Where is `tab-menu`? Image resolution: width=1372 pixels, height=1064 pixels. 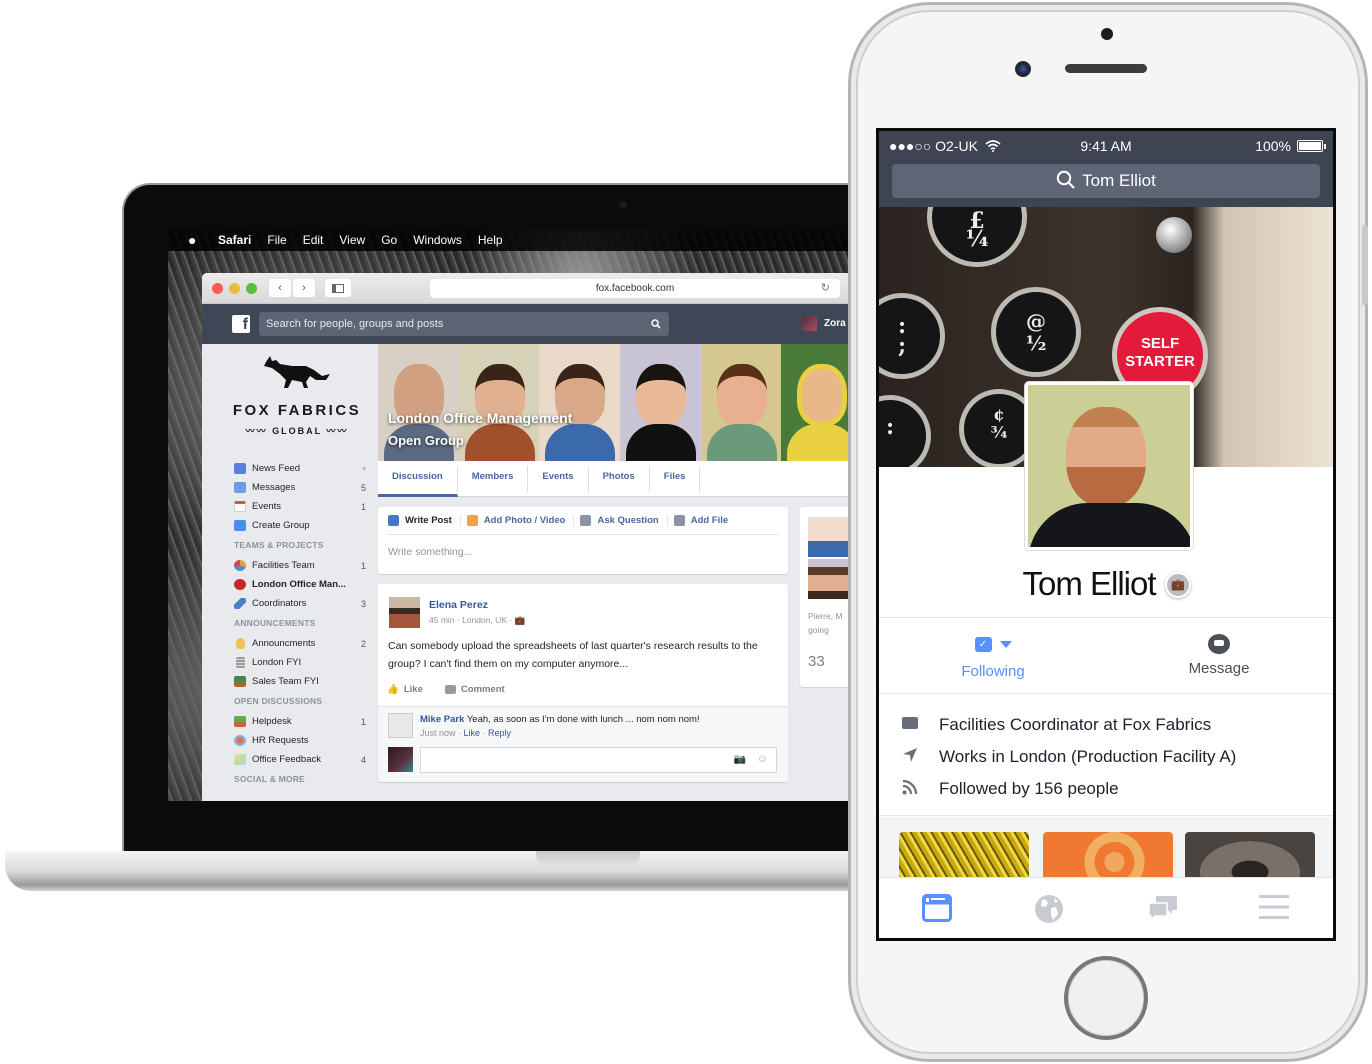
tab-menu is located at coordinates (1274, 908).